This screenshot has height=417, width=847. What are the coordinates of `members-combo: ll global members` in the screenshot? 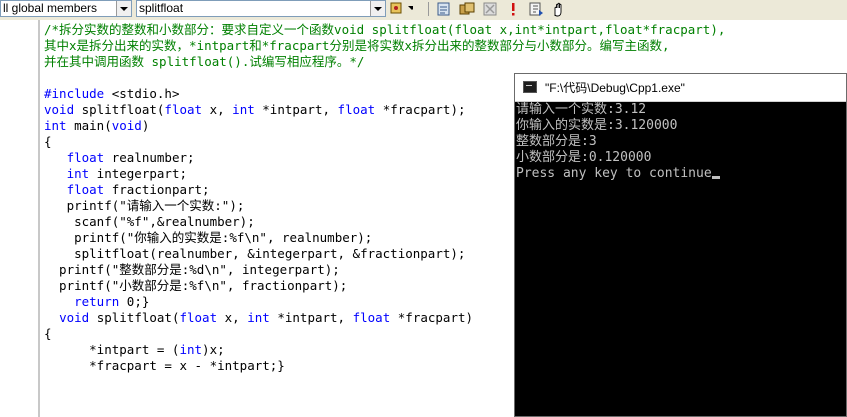 It's located at (66, 8).